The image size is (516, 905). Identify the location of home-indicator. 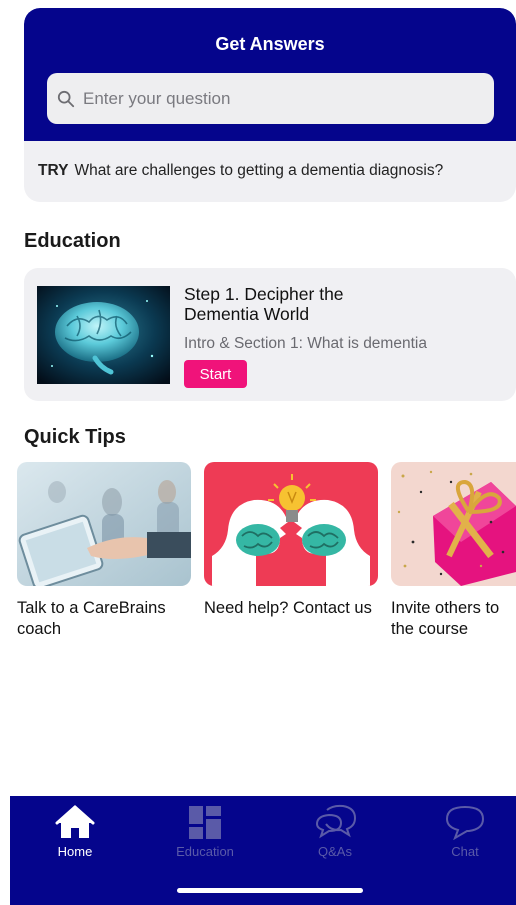
(270, 890).